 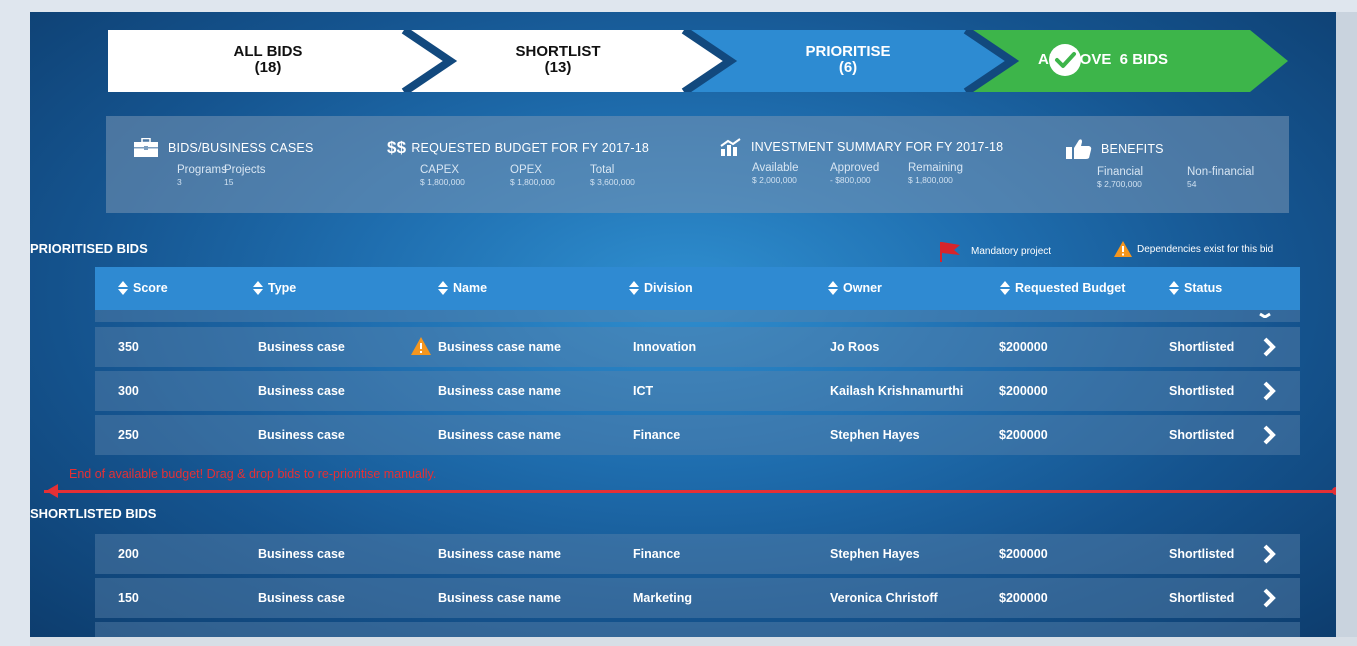 What do you see at coordinates (661, 288) in the screenshot?
I see `sort-division: Division` at bounding box center [661, 288].